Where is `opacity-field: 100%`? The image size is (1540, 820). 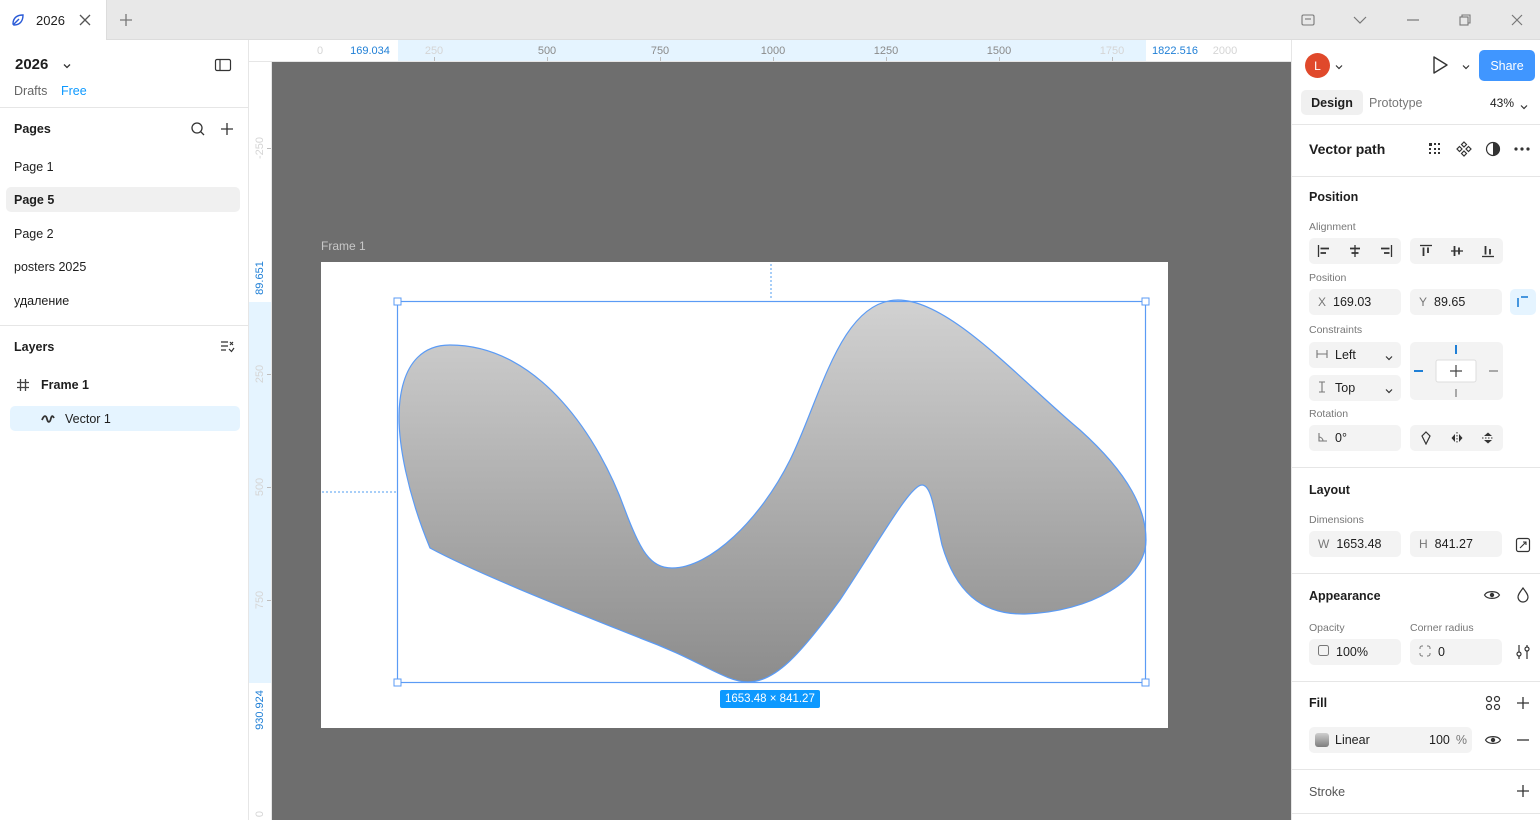 opacity-field: 100% is located at coordinates (1355, 652).